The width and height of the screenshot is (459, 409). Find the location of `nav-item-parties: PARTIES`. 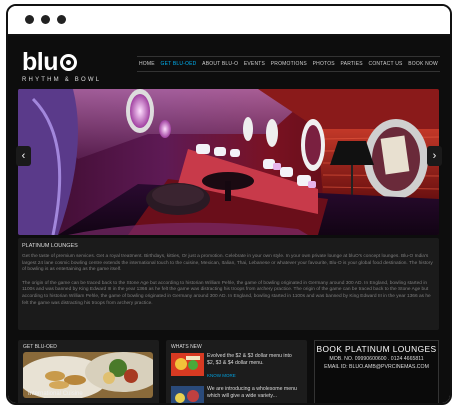

nav-item-parties: PARTIES is located at coordinates (352, 64).